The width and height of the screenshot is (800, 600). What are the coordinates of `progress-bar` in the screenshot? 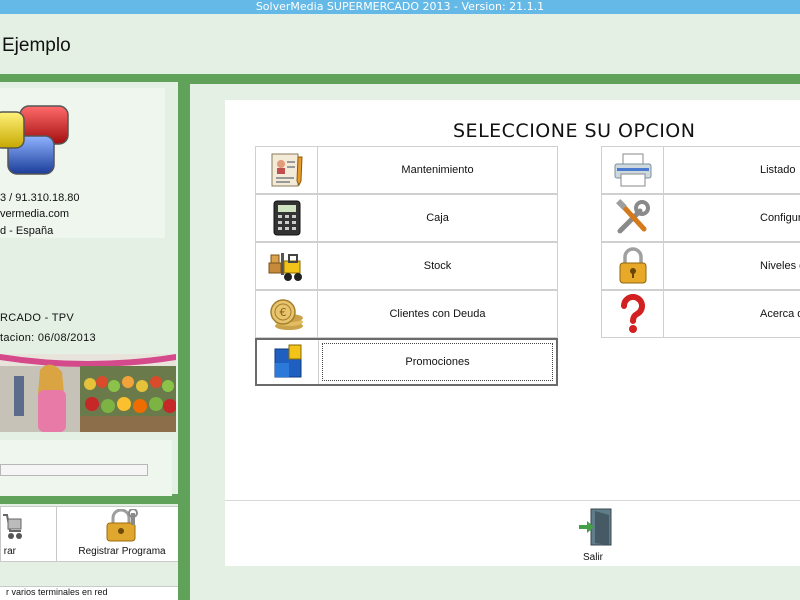 It's located at (74, 470).